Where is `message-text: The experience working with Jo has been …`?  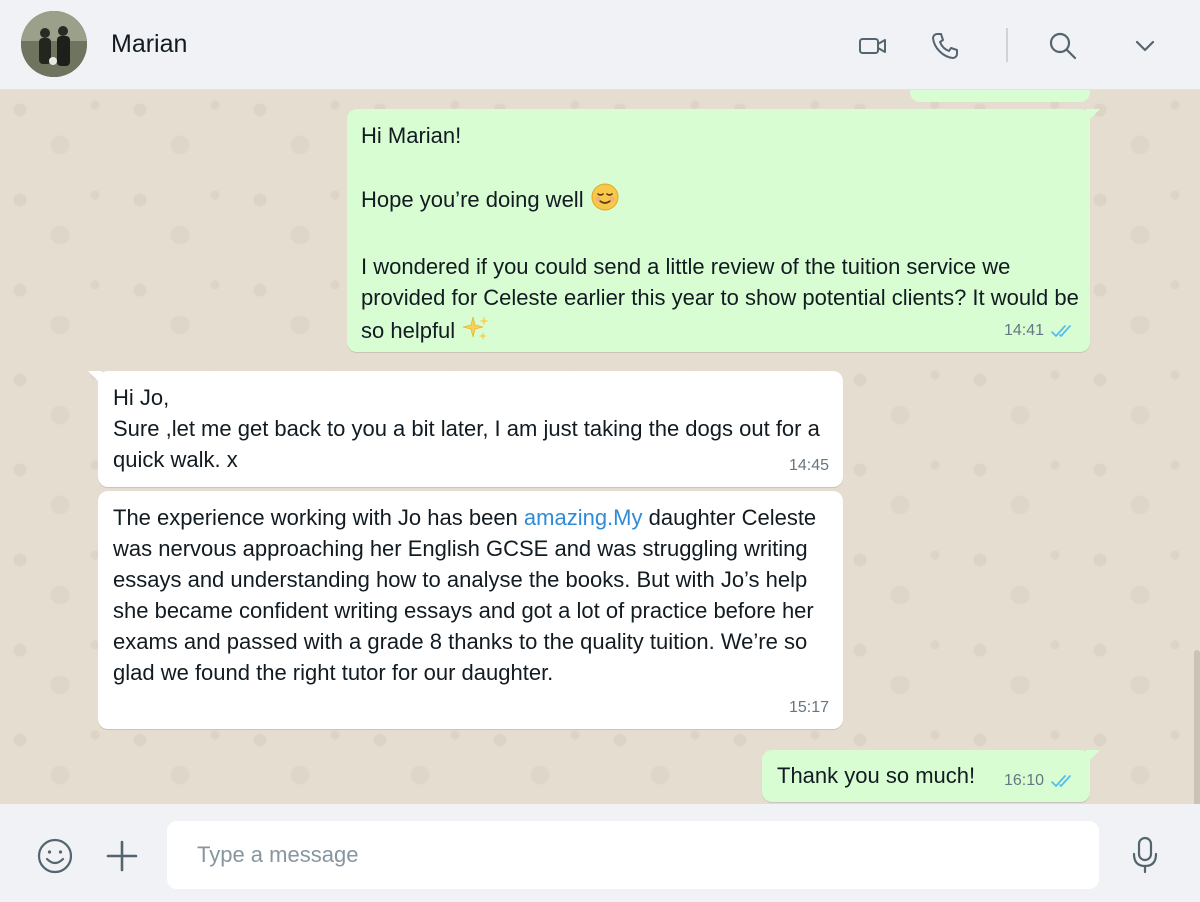 message-text: The experience working with Jo has been … is located at coordinates (470, 595).